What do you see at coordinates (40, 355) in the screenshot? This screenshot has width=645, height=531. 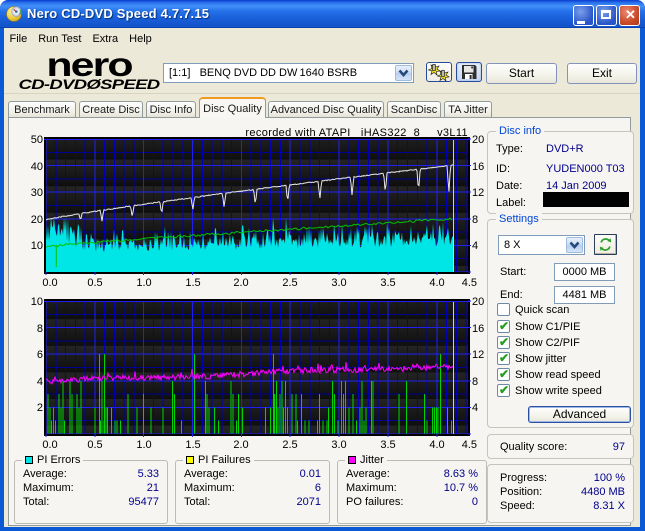 I see `svg-text: 6` at bounding box center [40, 355].